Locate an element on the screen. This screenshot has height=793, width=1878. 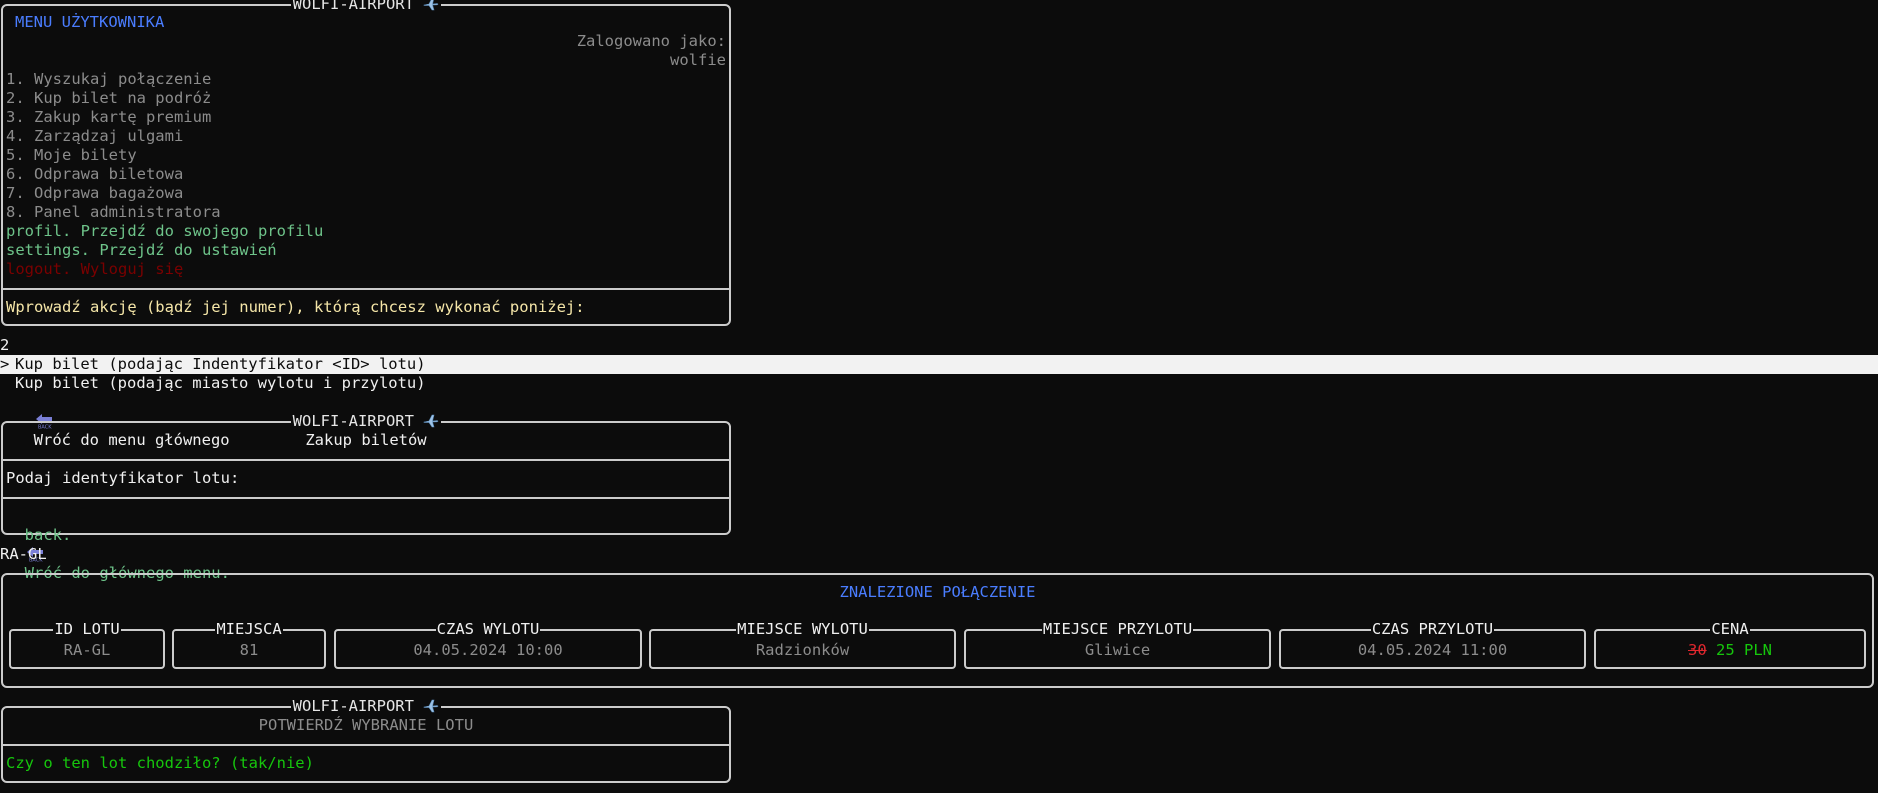
col-header-dep-place: MIEJSCE WYLOTU is located at coordinates (802, 629).